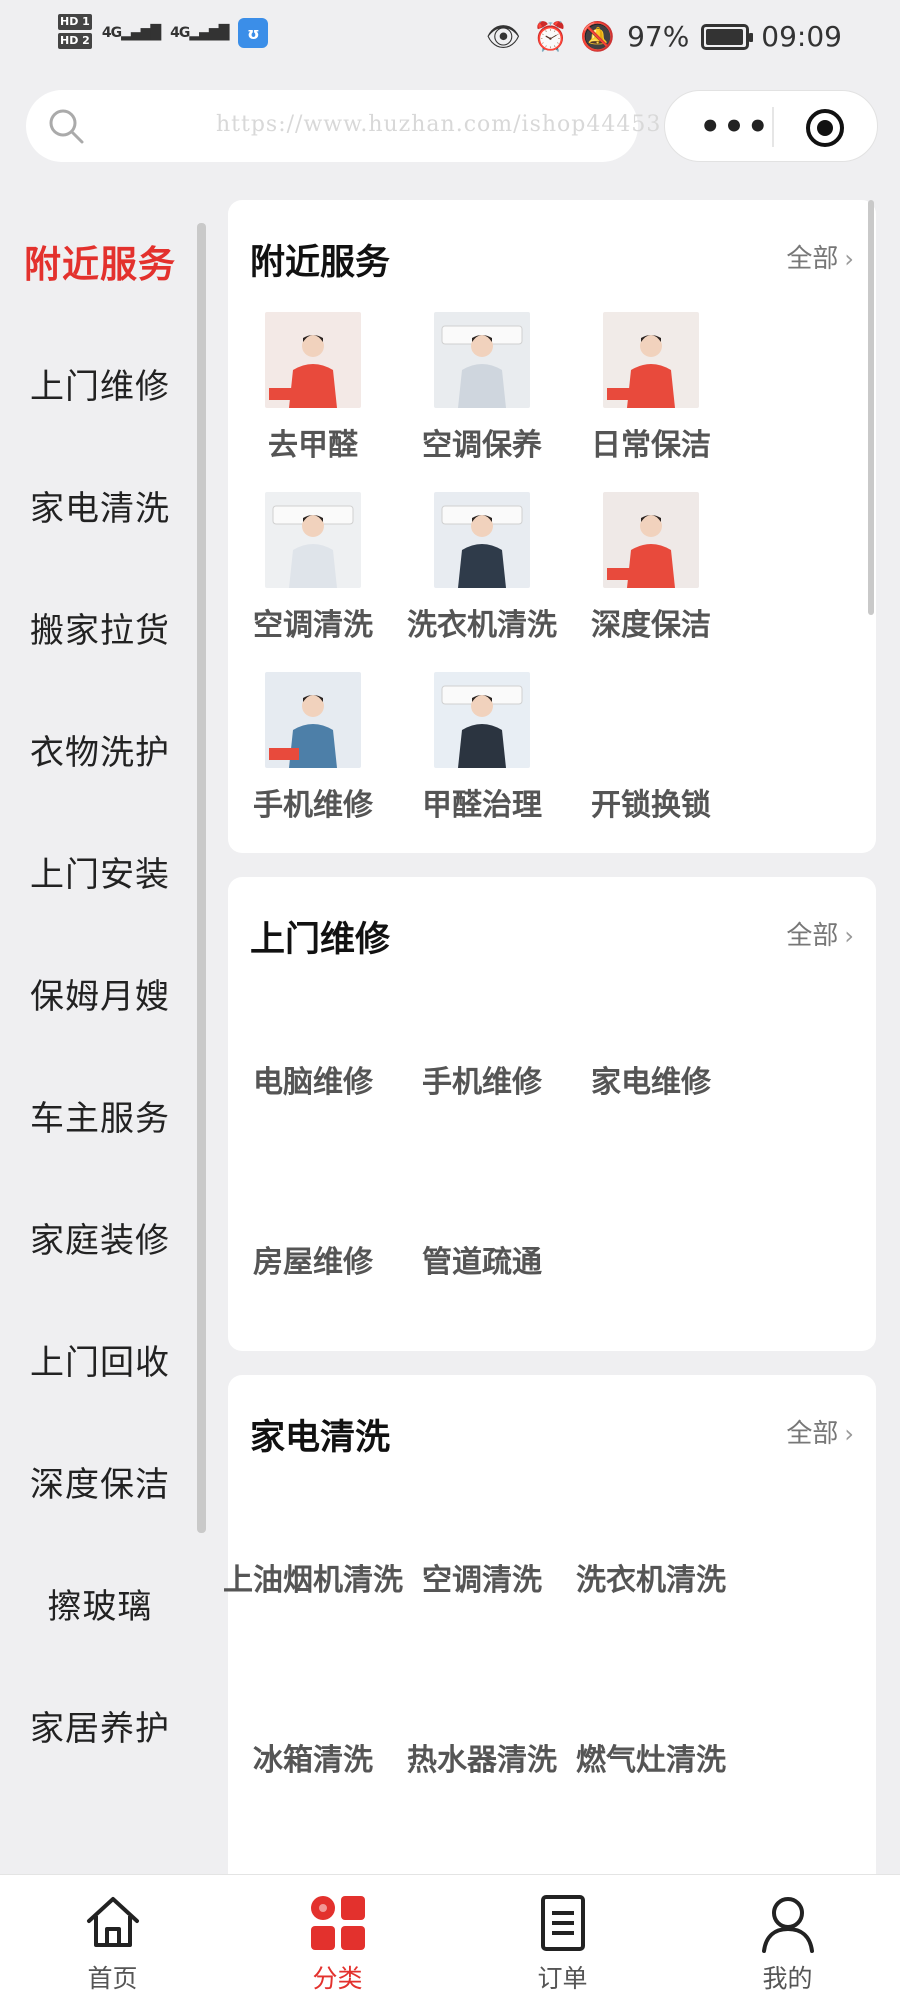 This screenshot has width=900, height=2000. Describe the element at coordinates (320, 1438) in the screenshot. I see `section-title: 家电清洗` at that location.